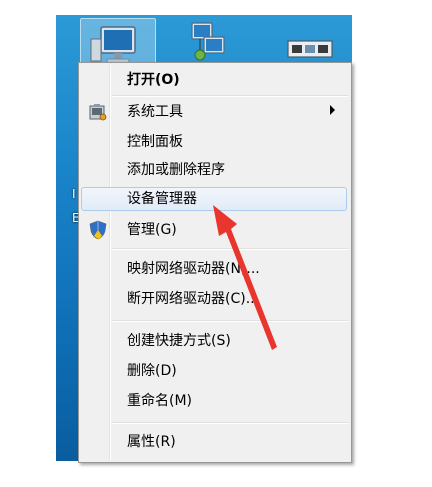 The image size is (432, 487). I want to click on menu-item-add-remove-programs: 添加或删除程序, so click(214, 170).